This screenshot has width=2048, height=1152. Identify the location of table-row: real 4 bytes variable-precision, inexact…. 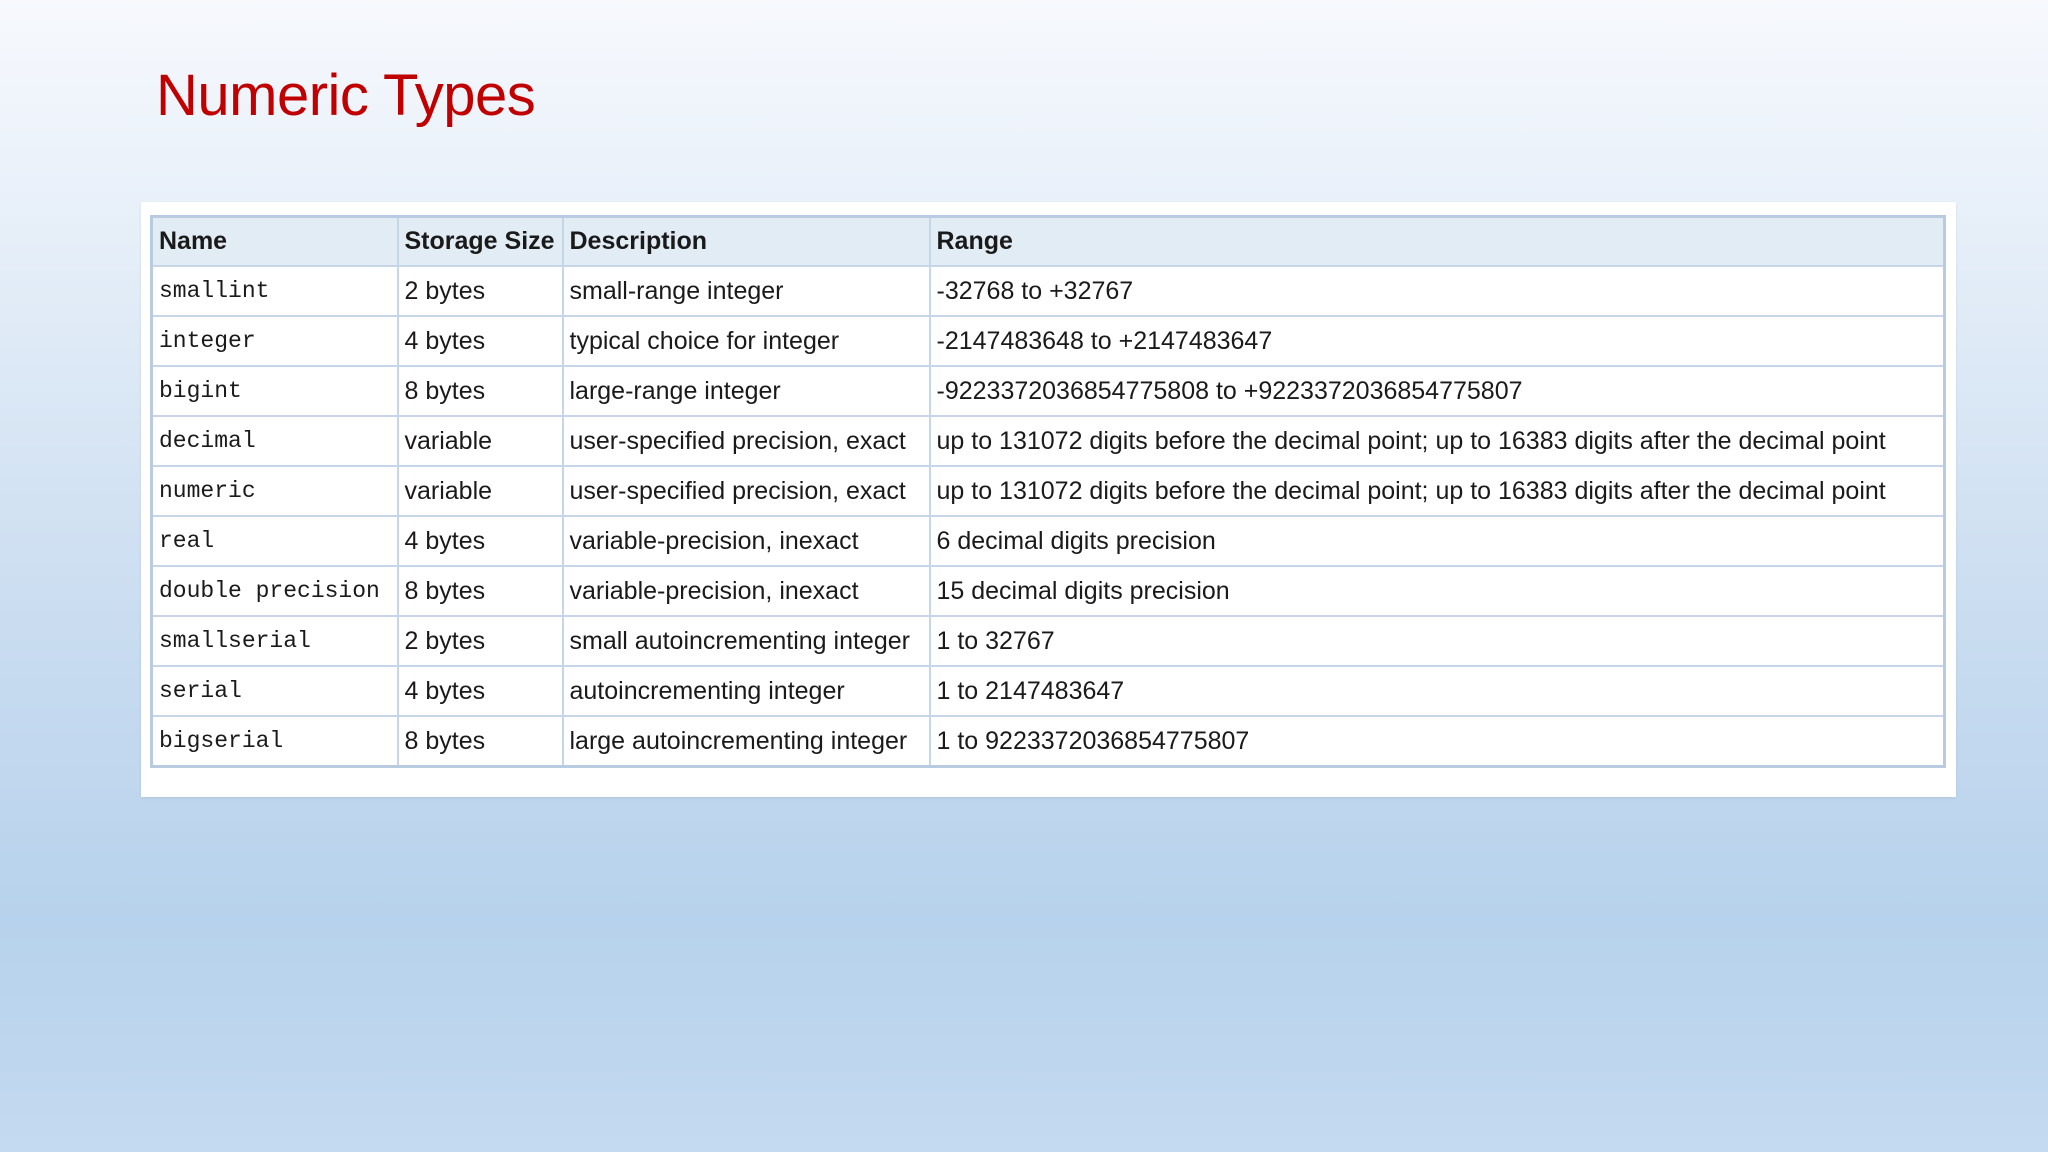
(1048, 541).